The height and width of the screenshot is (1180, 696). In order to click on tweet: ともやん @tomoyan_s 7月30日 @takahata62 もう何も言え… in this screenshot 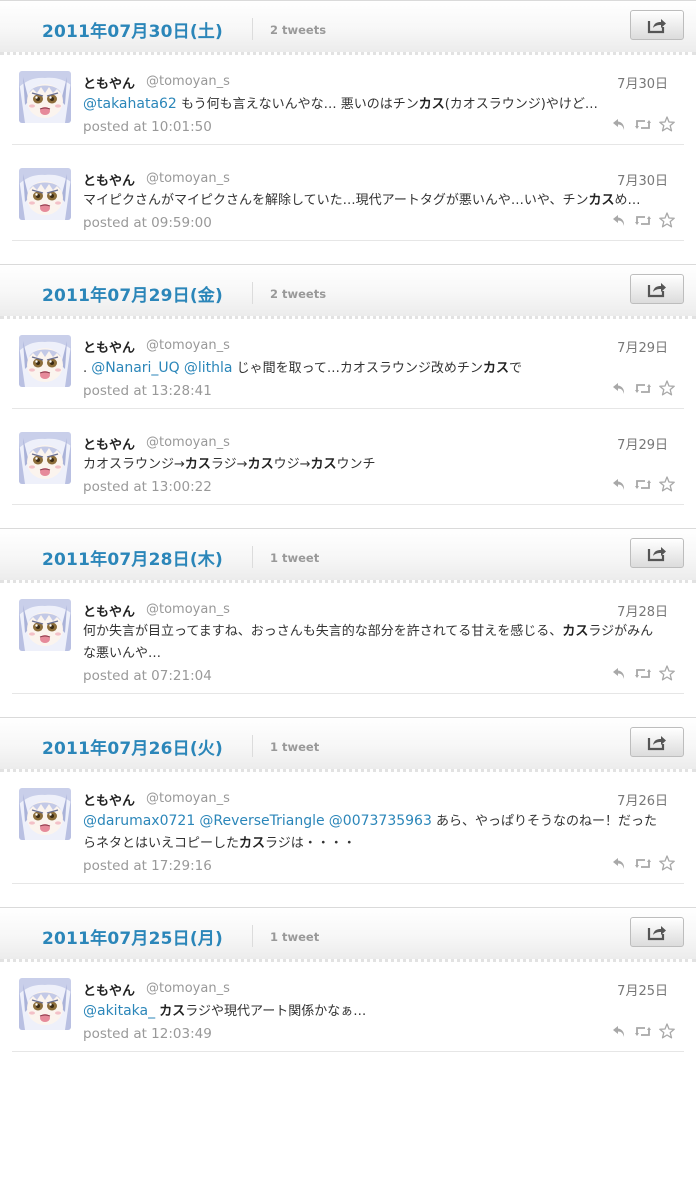, I will do `click(348, 107)`.